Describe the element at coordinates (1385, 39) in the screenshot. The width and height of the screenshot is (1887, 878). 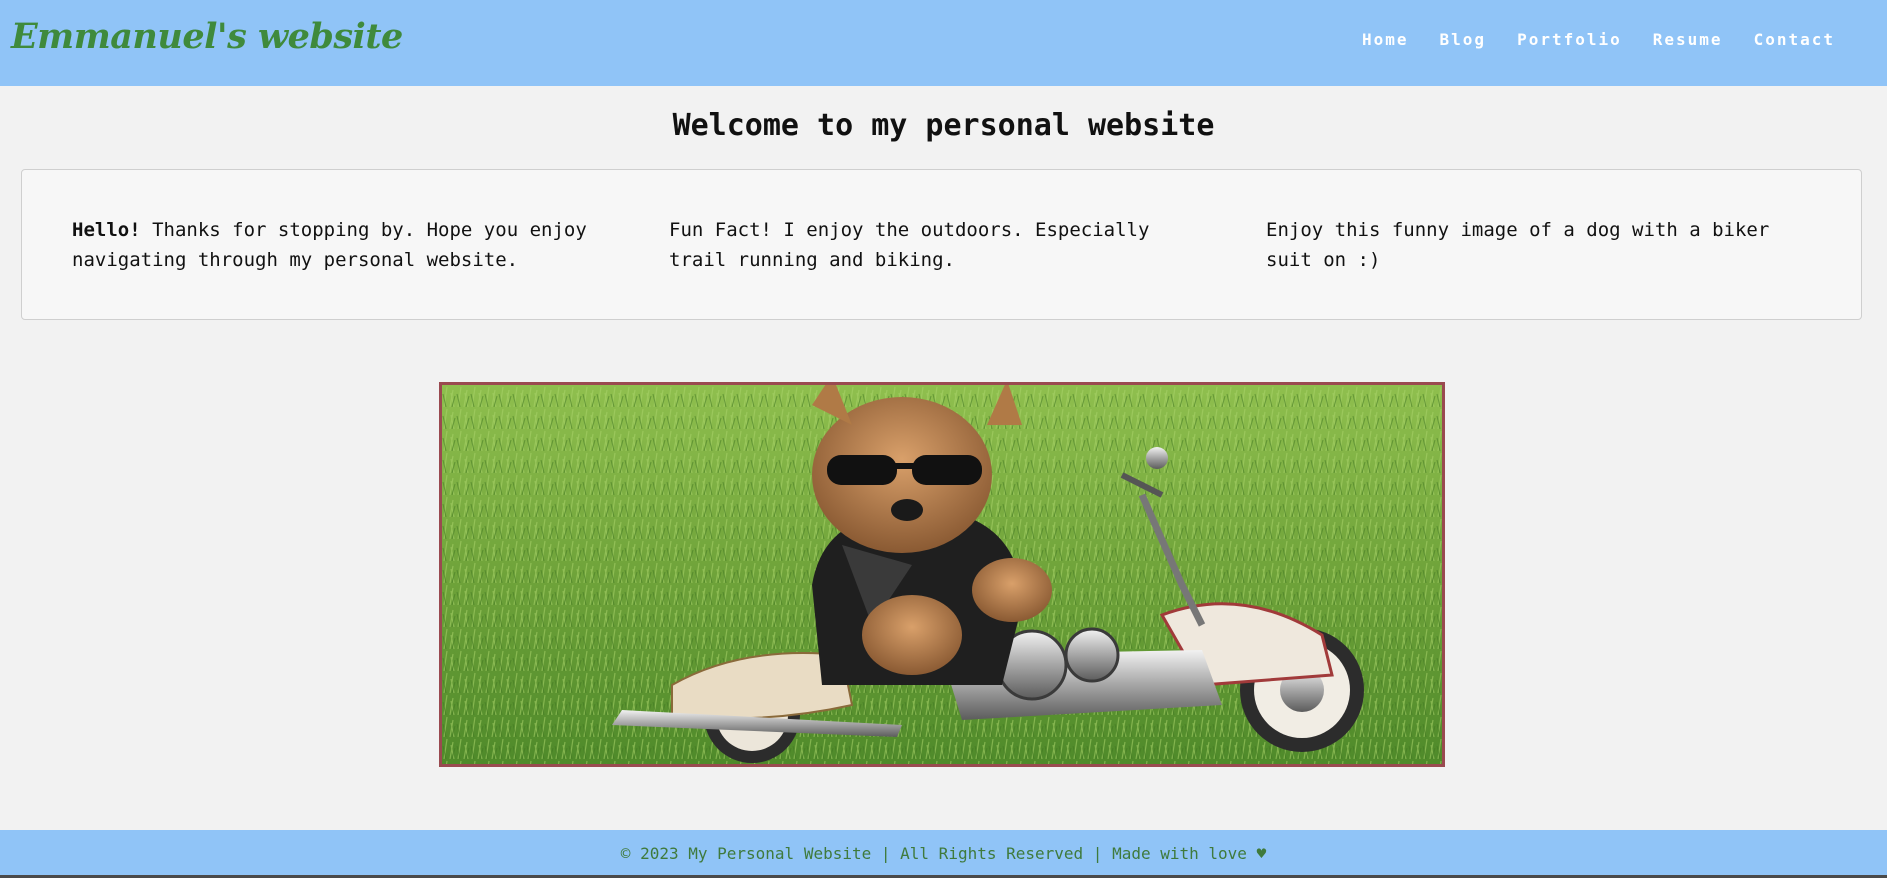
I see `nav-home-link: Home` at that location.